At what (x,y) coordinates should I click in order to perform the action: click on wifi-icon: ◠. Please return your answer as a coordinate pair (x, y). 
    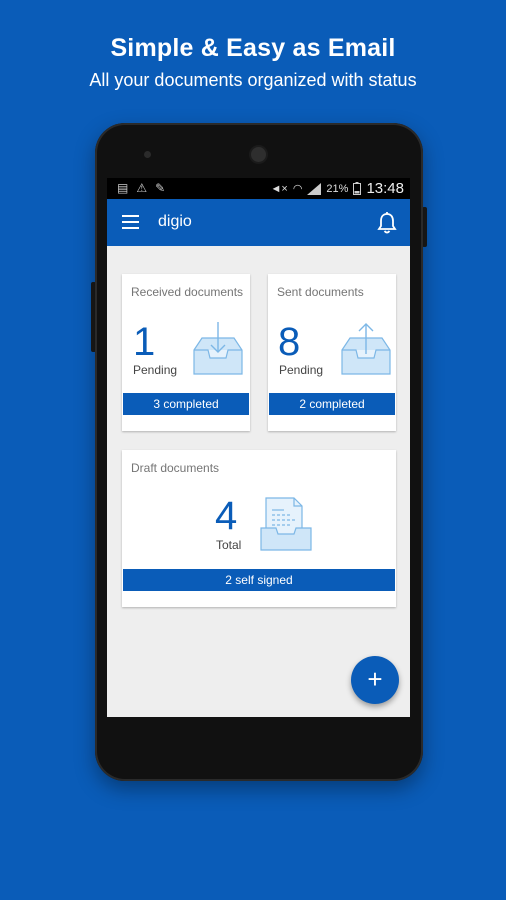
    Looking at the image, I should click on (297, 189).